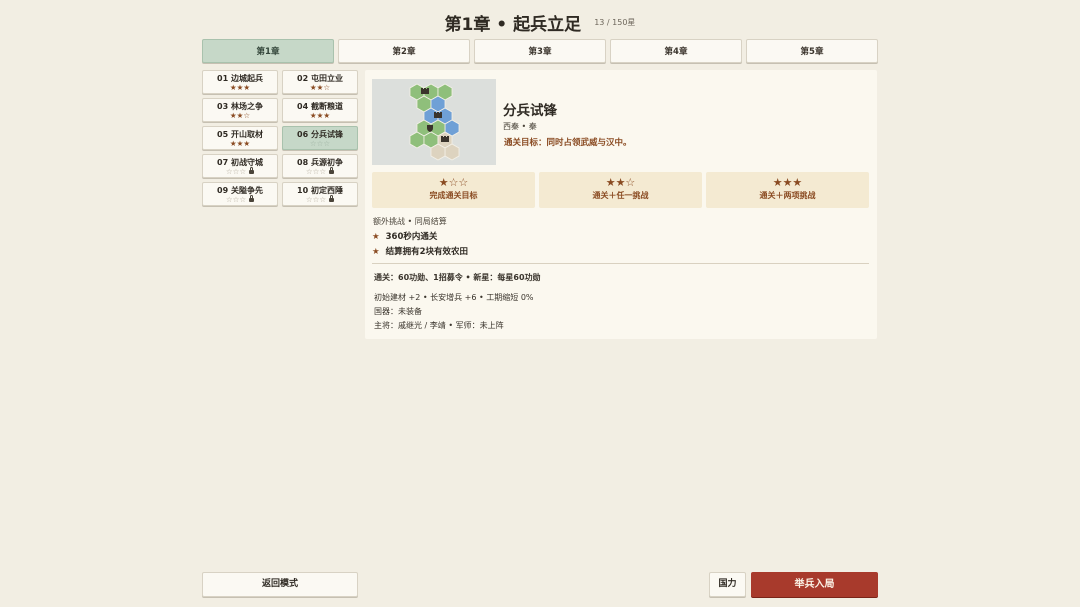  Describe the element at coordinates (411, 237) in the screenshot. I see `challenge-text: 360秒内通关` at that location.